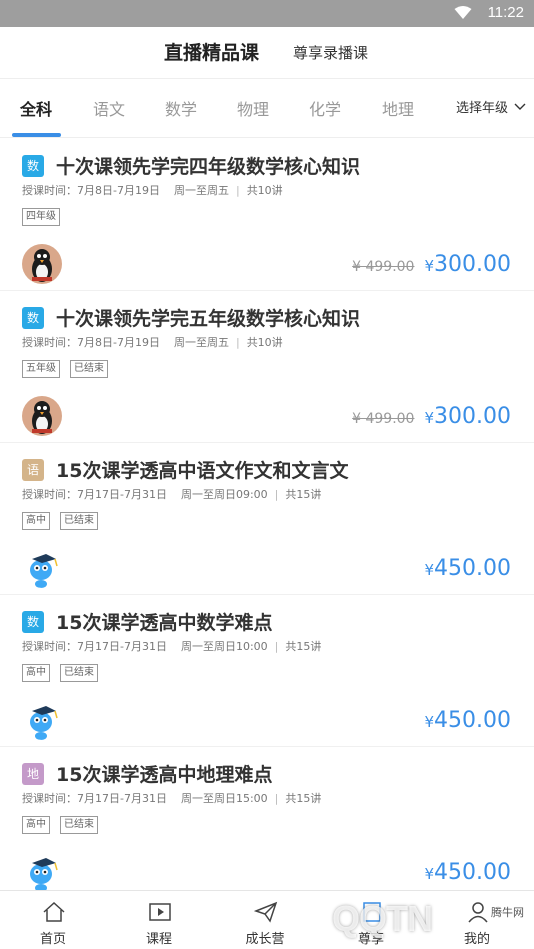  I want to click on status-bar: 11:22, so click(267, 13).